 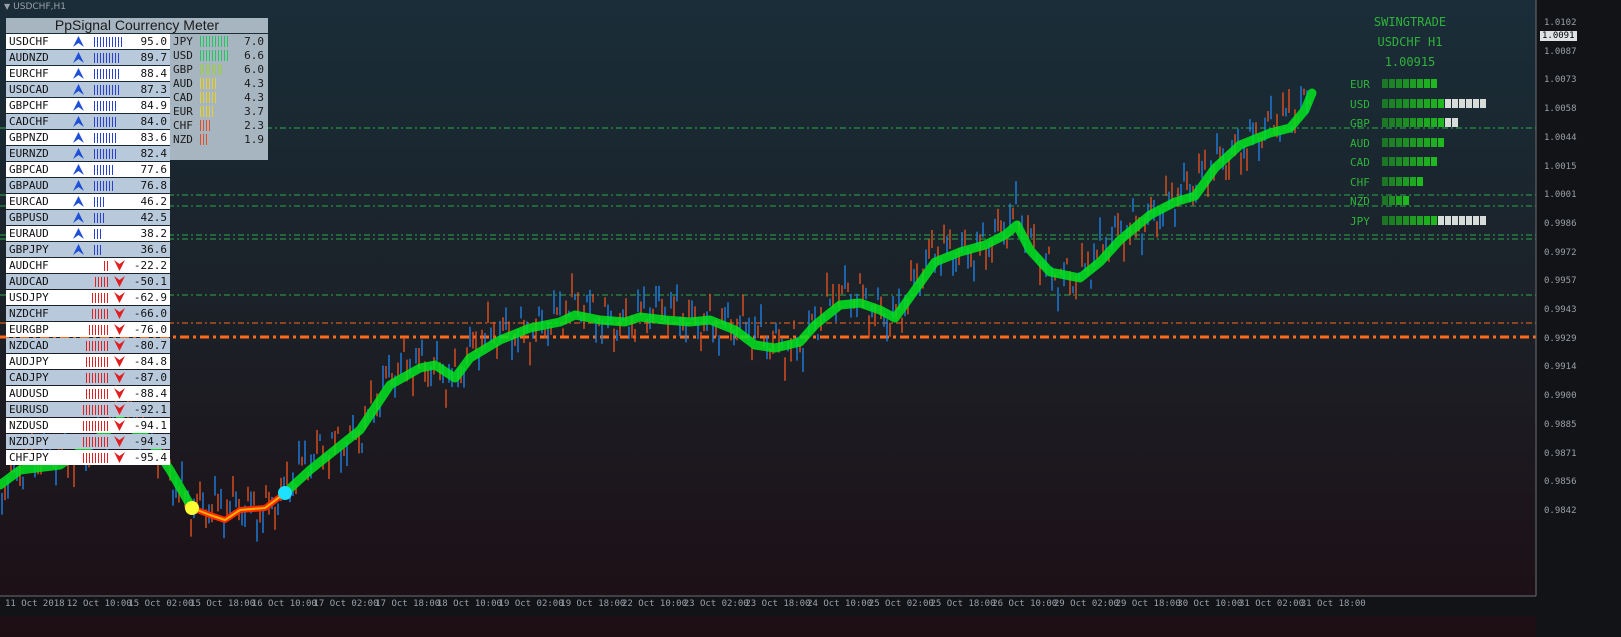 I want to click on collapse-triangle-icon: ▼, so click(x=7, y=6).